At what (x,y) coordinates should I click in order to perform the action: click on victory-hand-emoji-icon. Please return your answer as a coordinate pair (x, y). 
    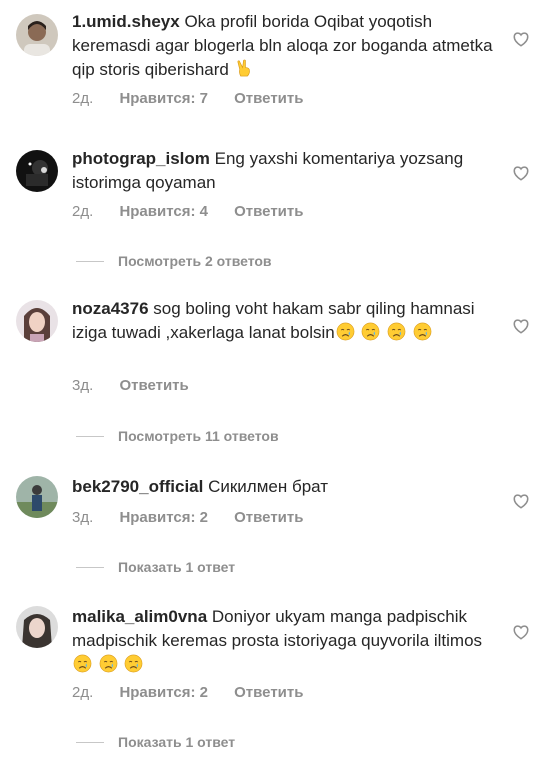
    Looking at the image, I should click on (244, 68).